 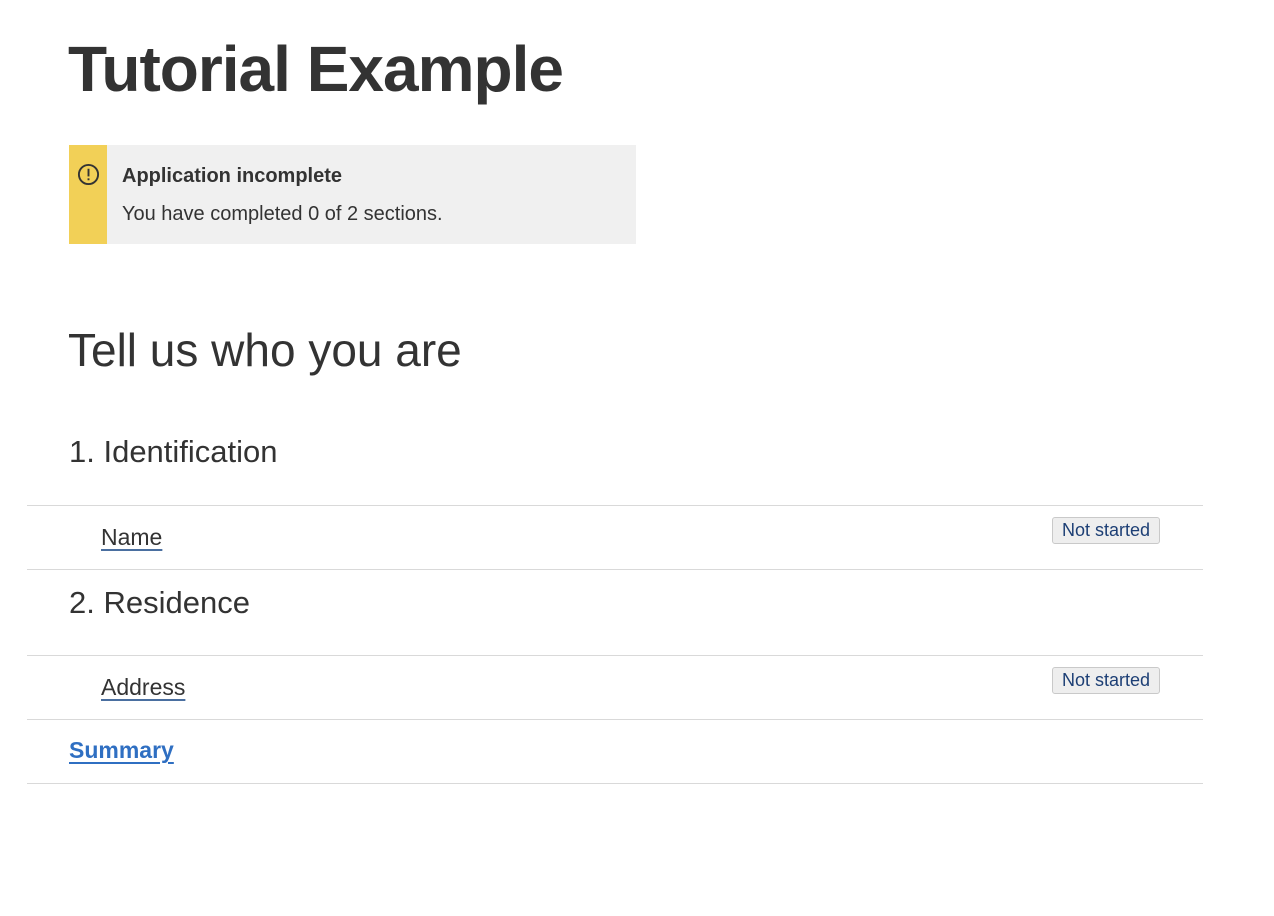 What do you see at coordinates (316, 69) in the screenshot?
I see `page-title: Tutorial Example` at bounding box center [316, 69].